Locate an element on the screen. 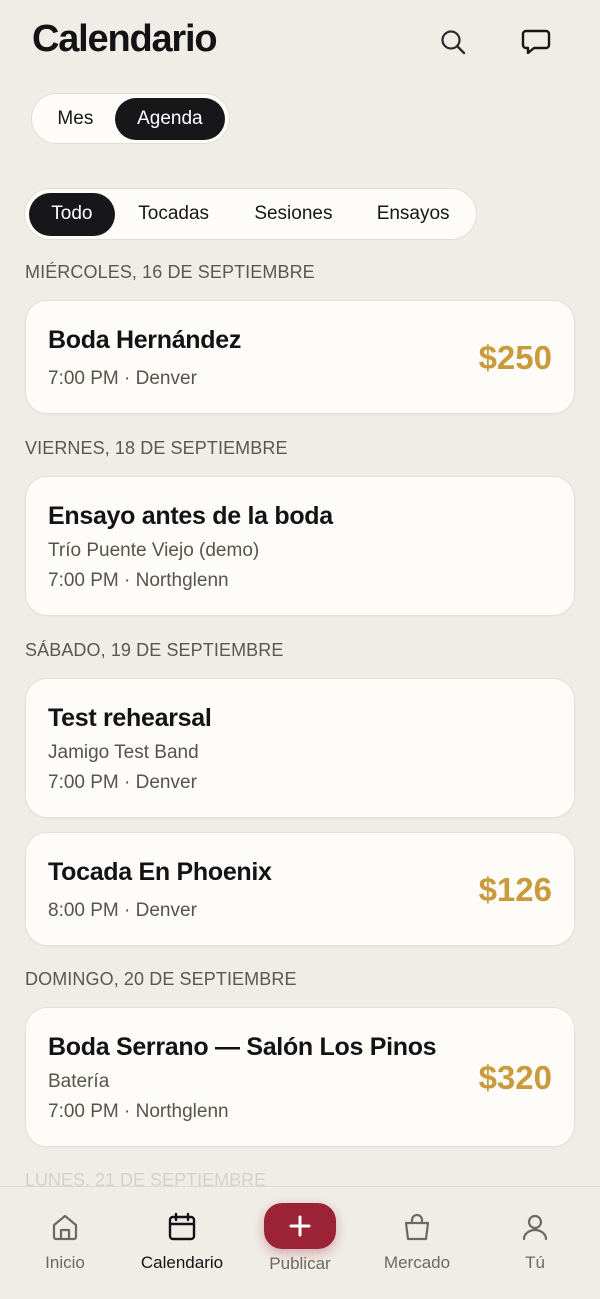  filter-chip-sesiones: Sesiones is located at coordinates (294, 214).